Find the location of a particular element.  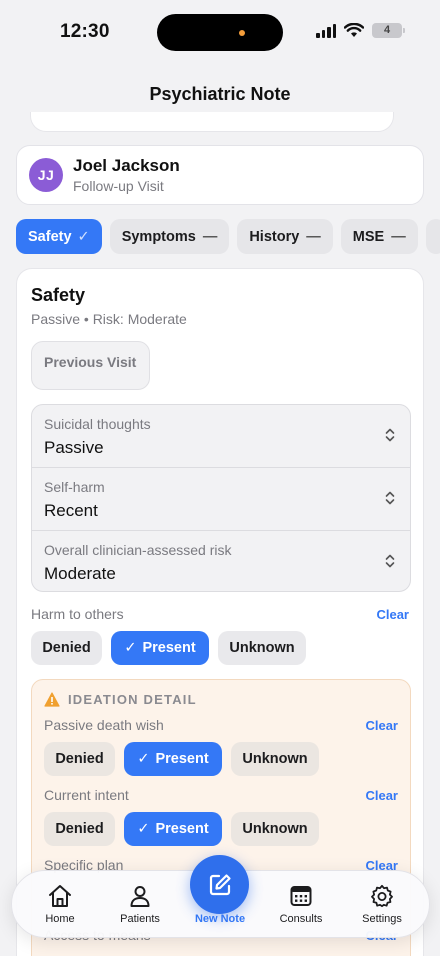

compose-icon is located at coordinates (220, 884).